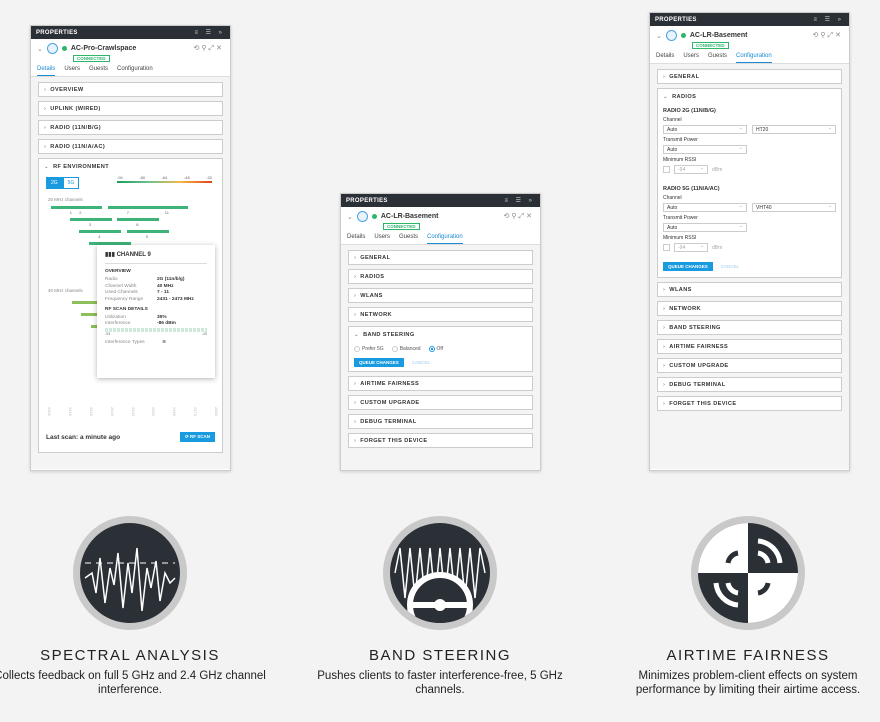 This screenshot has height=722, width=880. I want to click on section-uplink-wired-: › UPLINK (WIRED), so click(130, 108).